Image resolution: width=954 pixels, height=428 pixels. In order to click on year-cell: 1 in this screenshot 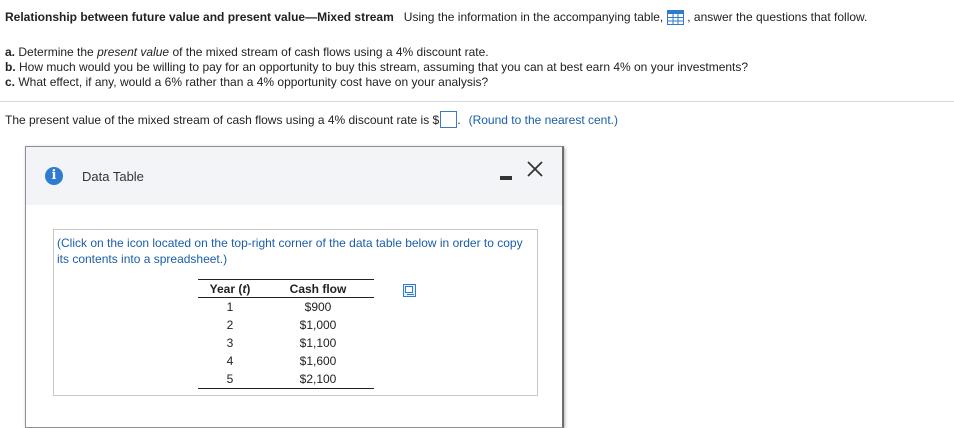, I will do `click(230, 307)`.